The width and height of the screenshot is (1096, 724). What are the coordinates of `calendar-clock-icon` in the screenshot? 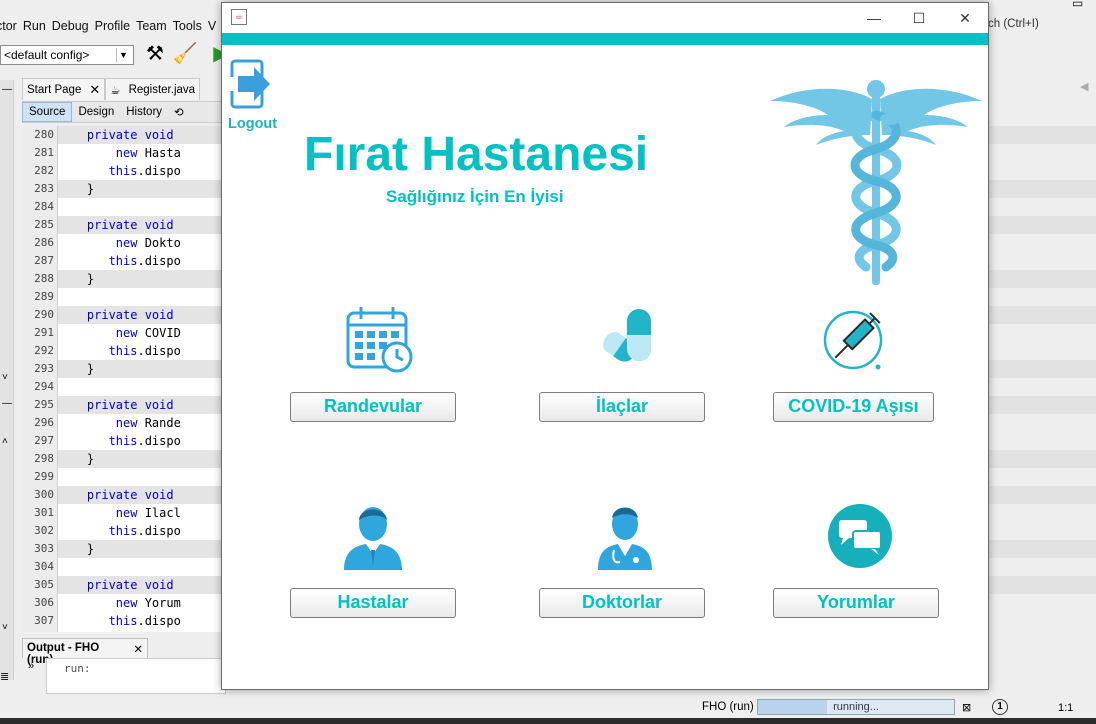 It's located at (380, 340).